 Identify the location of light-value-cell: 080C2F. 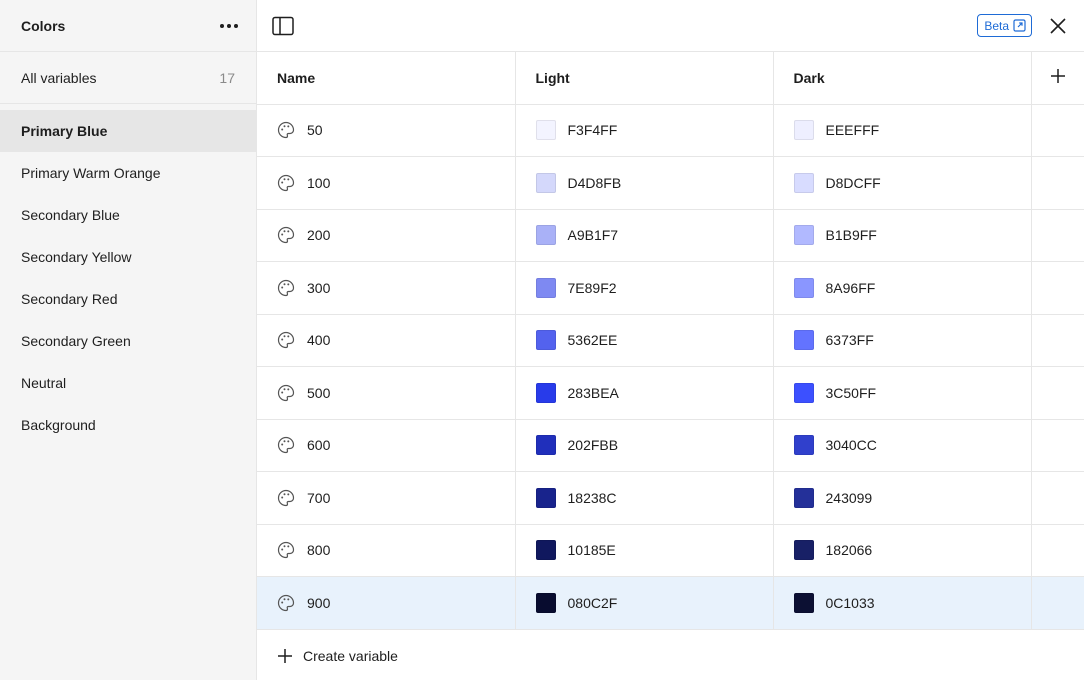
(644, 603).